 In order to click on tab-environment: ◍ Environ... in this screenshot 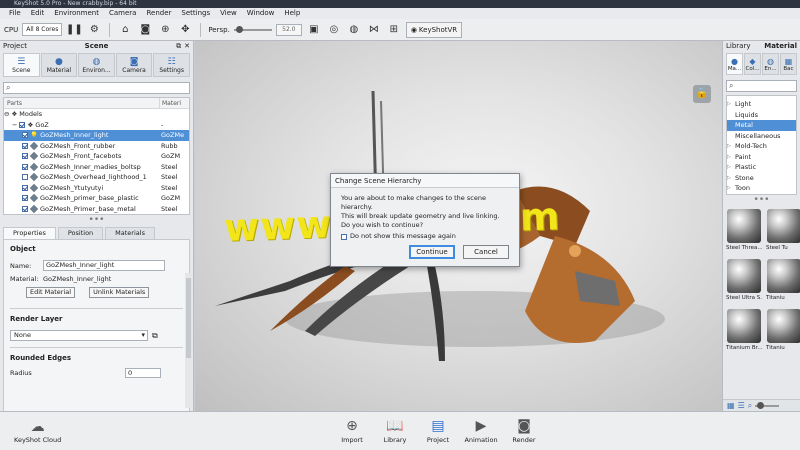, I will do `click(96, 65)`.